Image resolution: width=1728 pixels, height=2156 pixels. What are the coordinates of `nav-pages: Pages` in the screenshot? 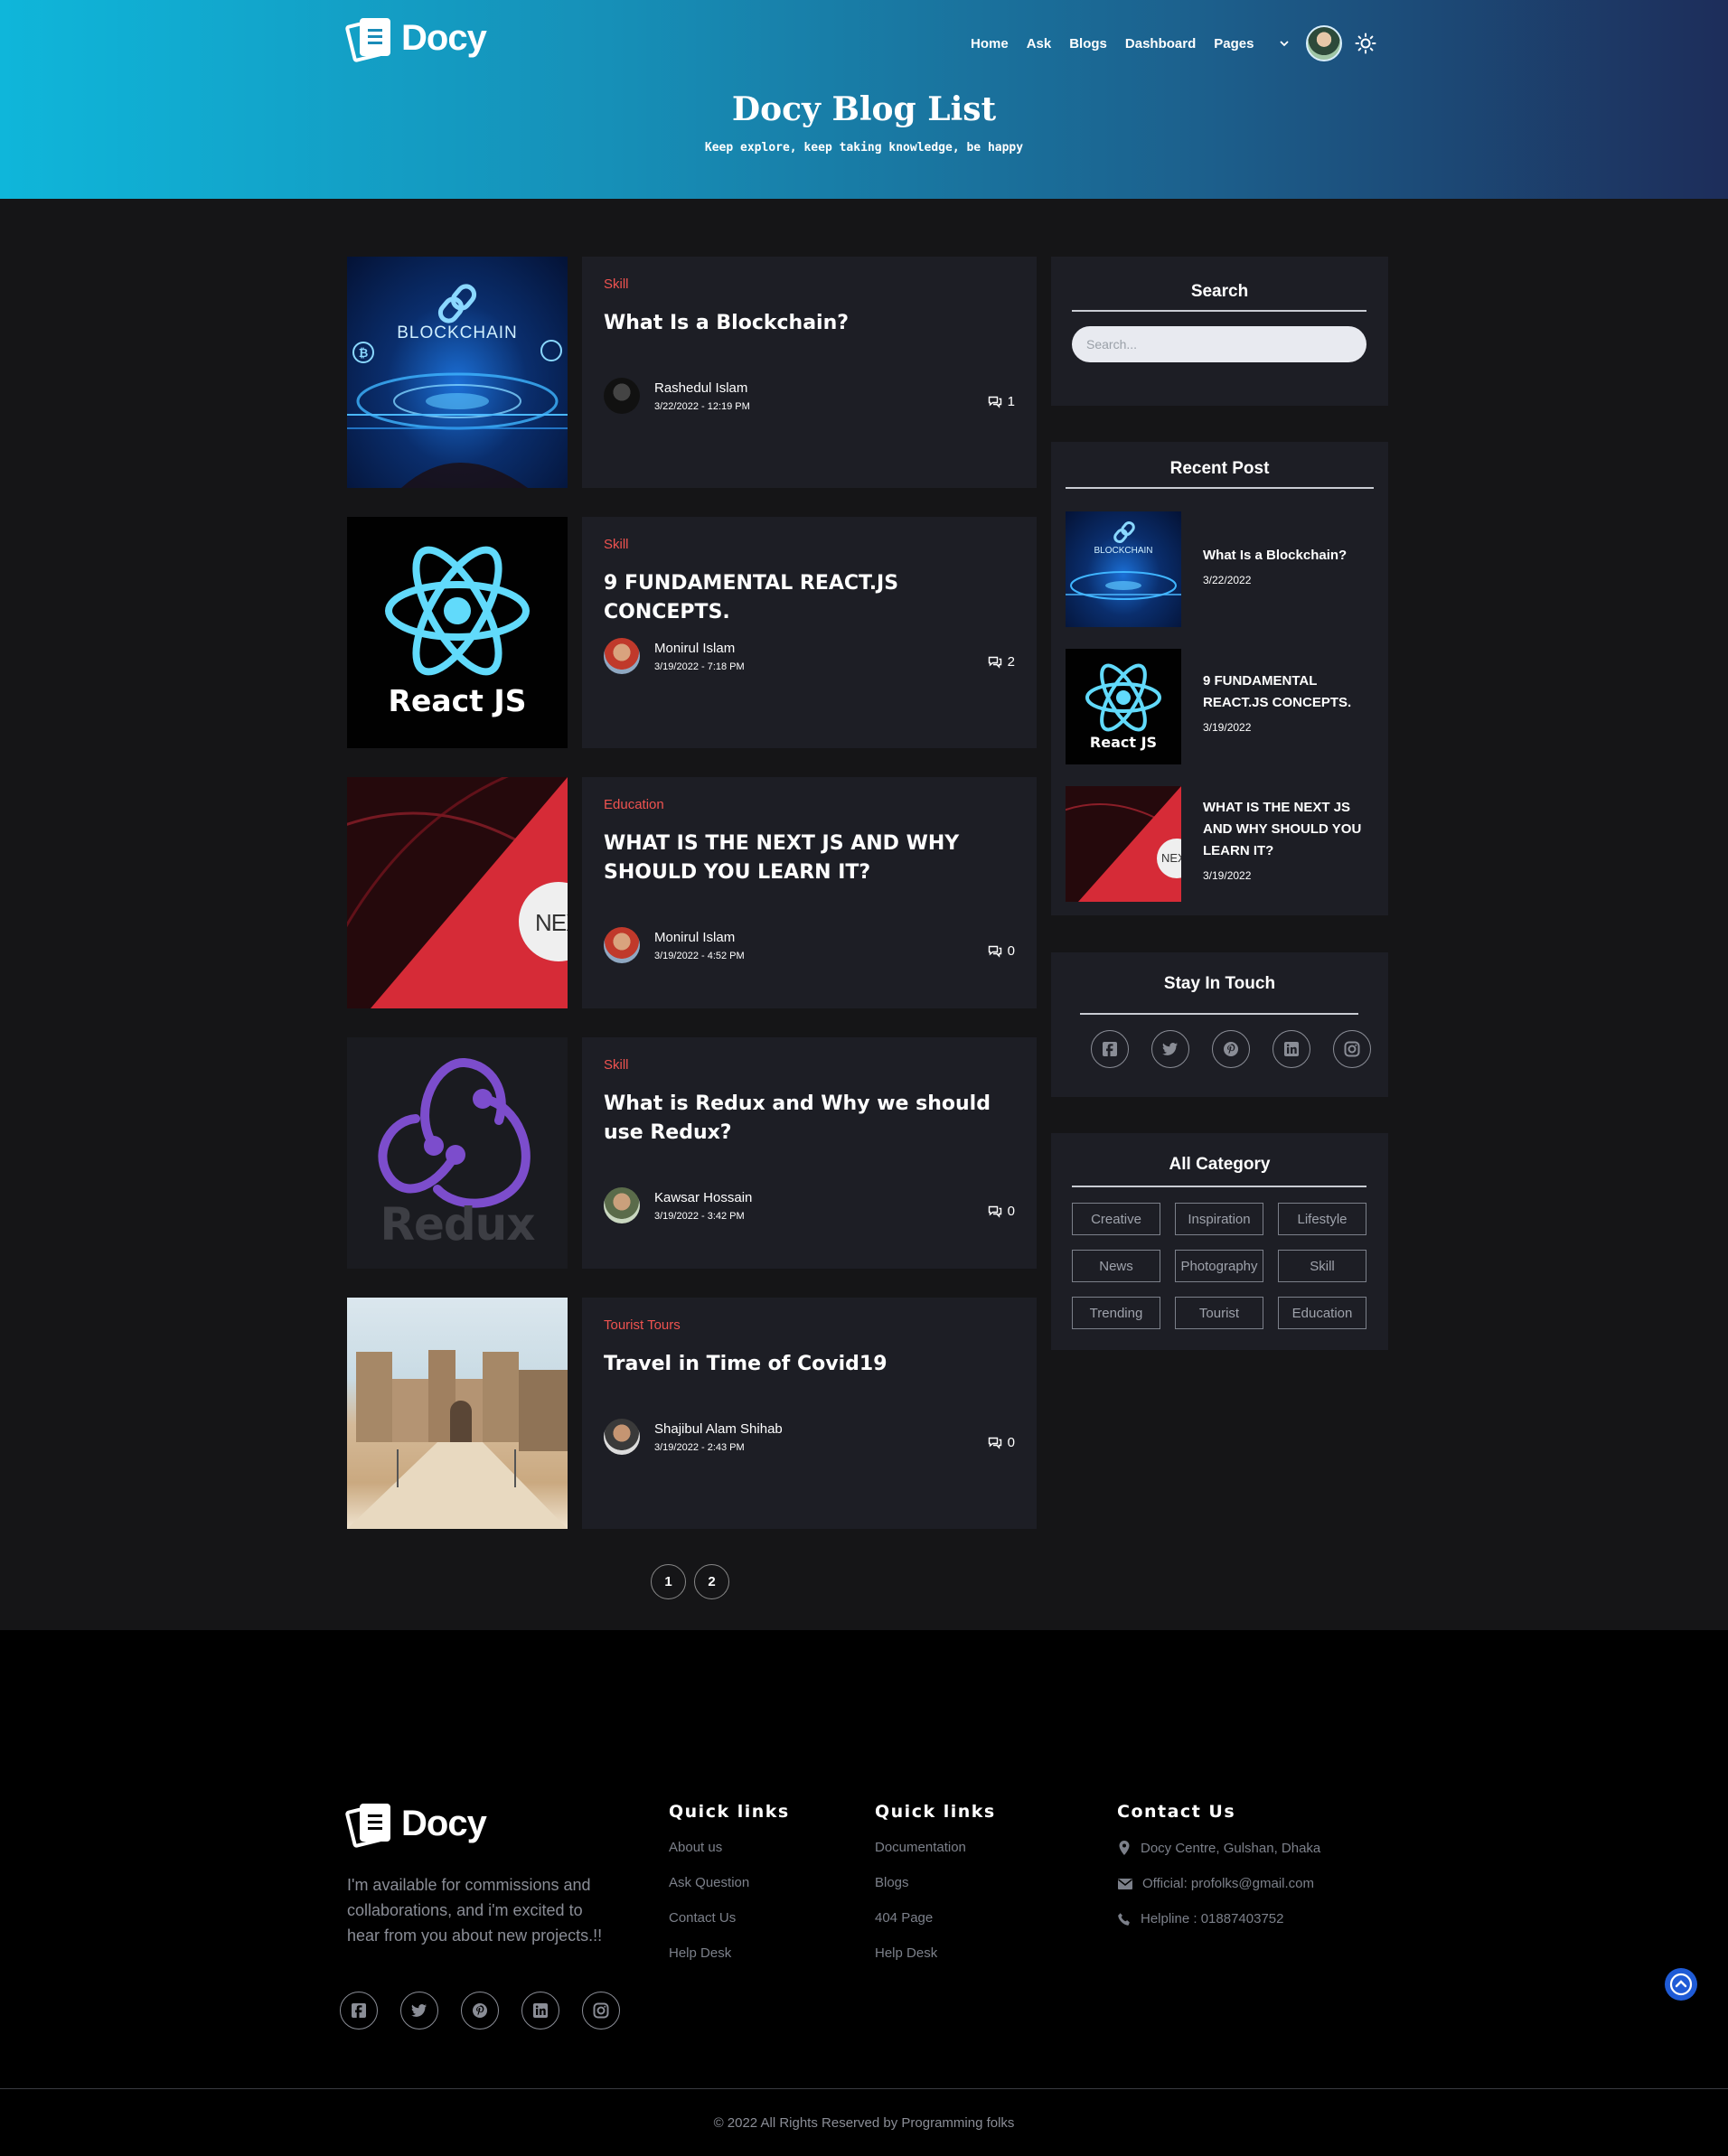 It's located at (1234, 44).